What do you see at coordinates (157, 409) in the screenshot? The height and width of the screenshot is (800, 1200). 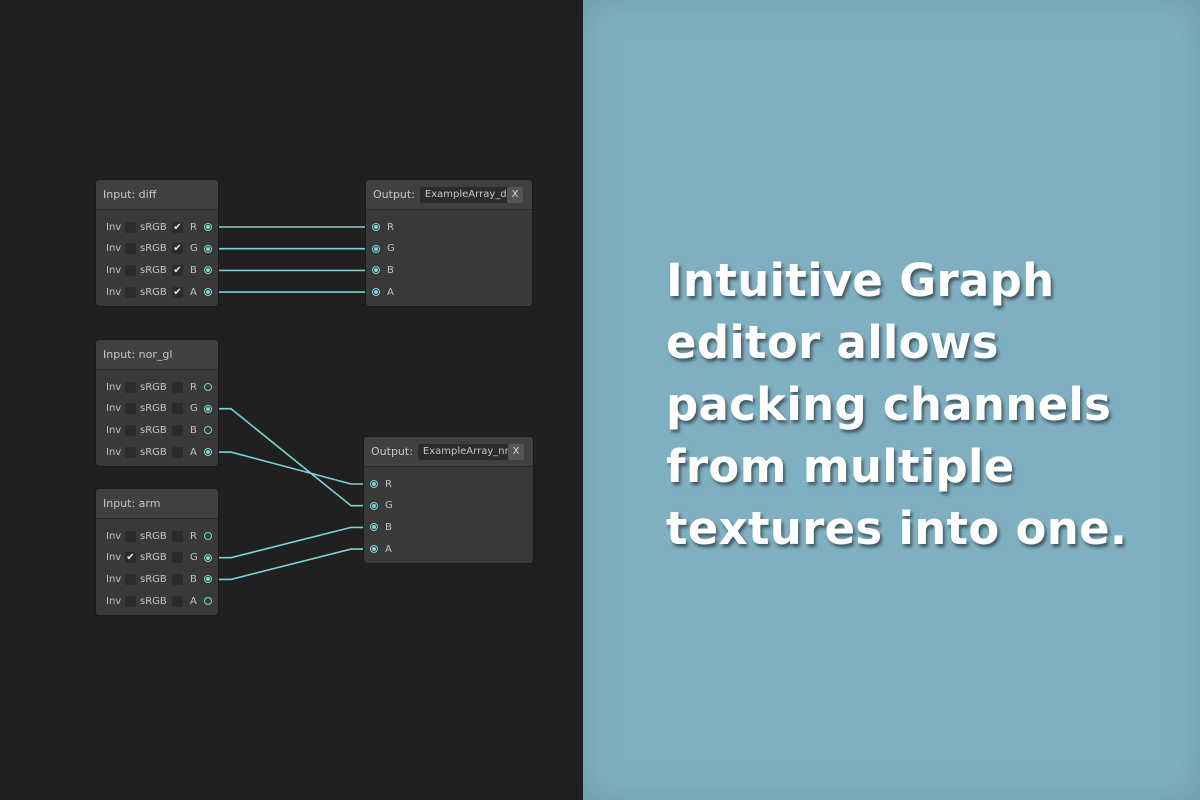 I see `channel-row-g: Inv sRGB G` at bounding box center [157, 409].